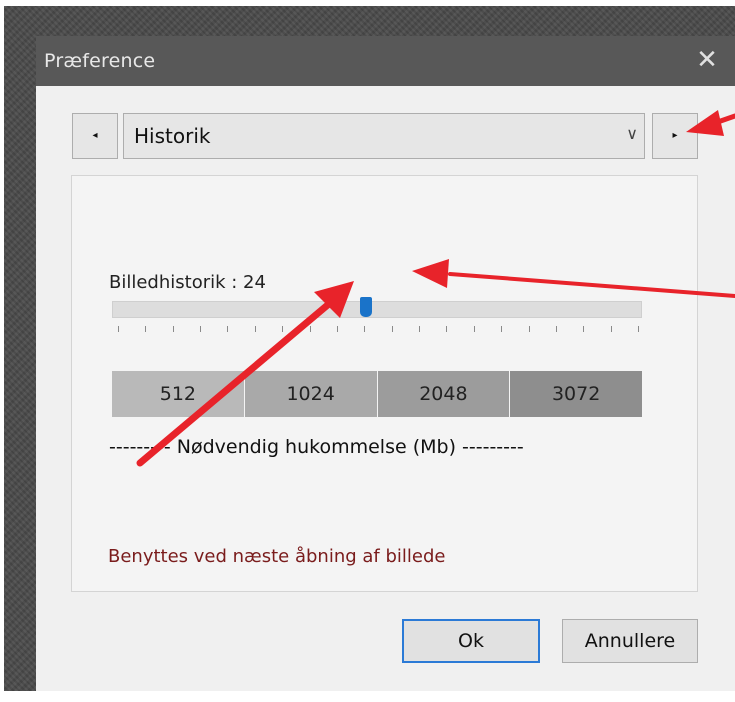 This screenshot has height=702, width=735. I want to click on memory-scale: 512 1024 2048 3072, so click(377, 394).